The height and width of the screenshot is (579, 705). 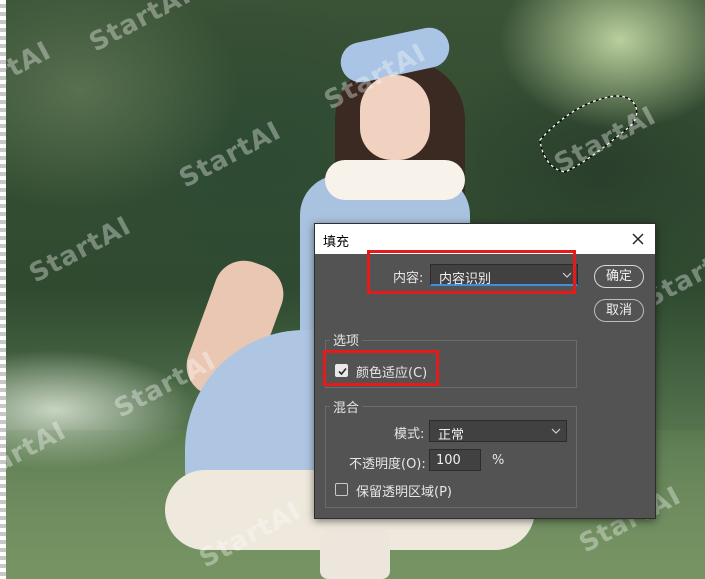 I want to click on opacity-unit: %, so click(x=498, y=460).